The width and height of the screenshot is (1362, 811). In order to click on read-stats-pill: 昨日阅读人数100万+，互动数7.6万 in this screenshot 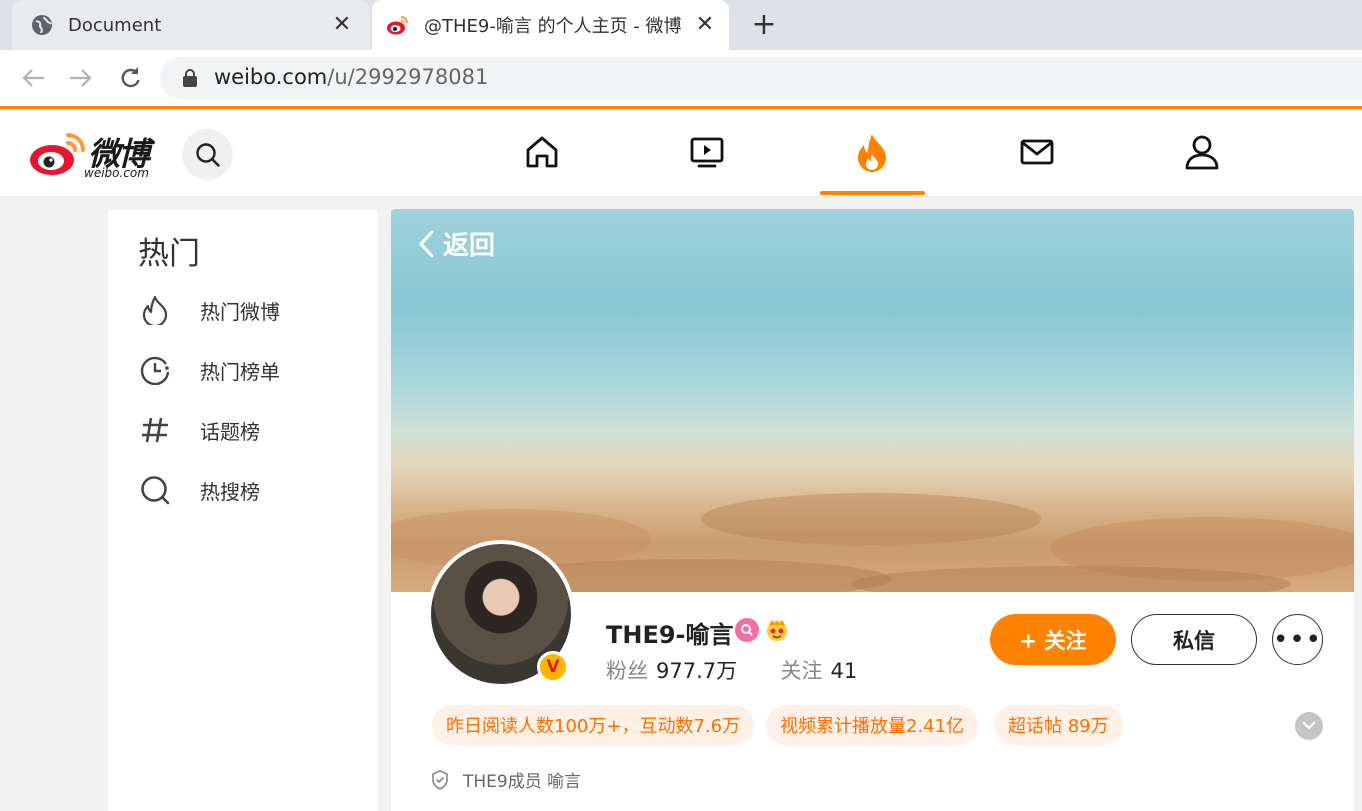, I will do `click(593, 725)`.